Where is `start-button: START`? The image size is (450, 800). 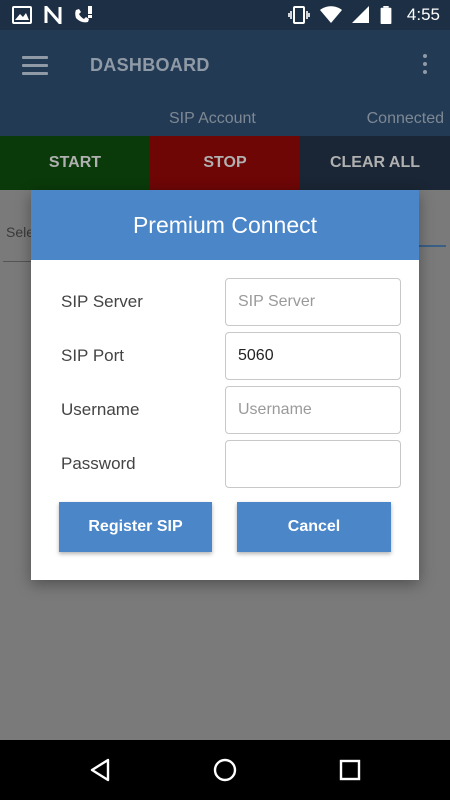
start-button: START is located at coordinates (75, 163).